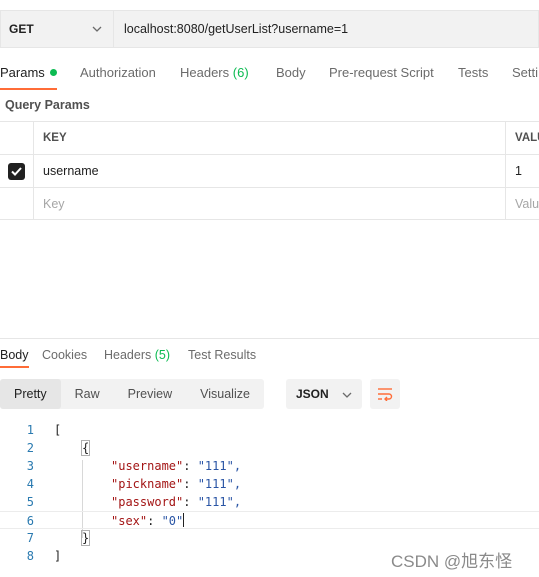 This screenshot has width=539, height=577. I want to click on view-mode-bar: Pretty Raw Preview Visualize, so click(132, 394).